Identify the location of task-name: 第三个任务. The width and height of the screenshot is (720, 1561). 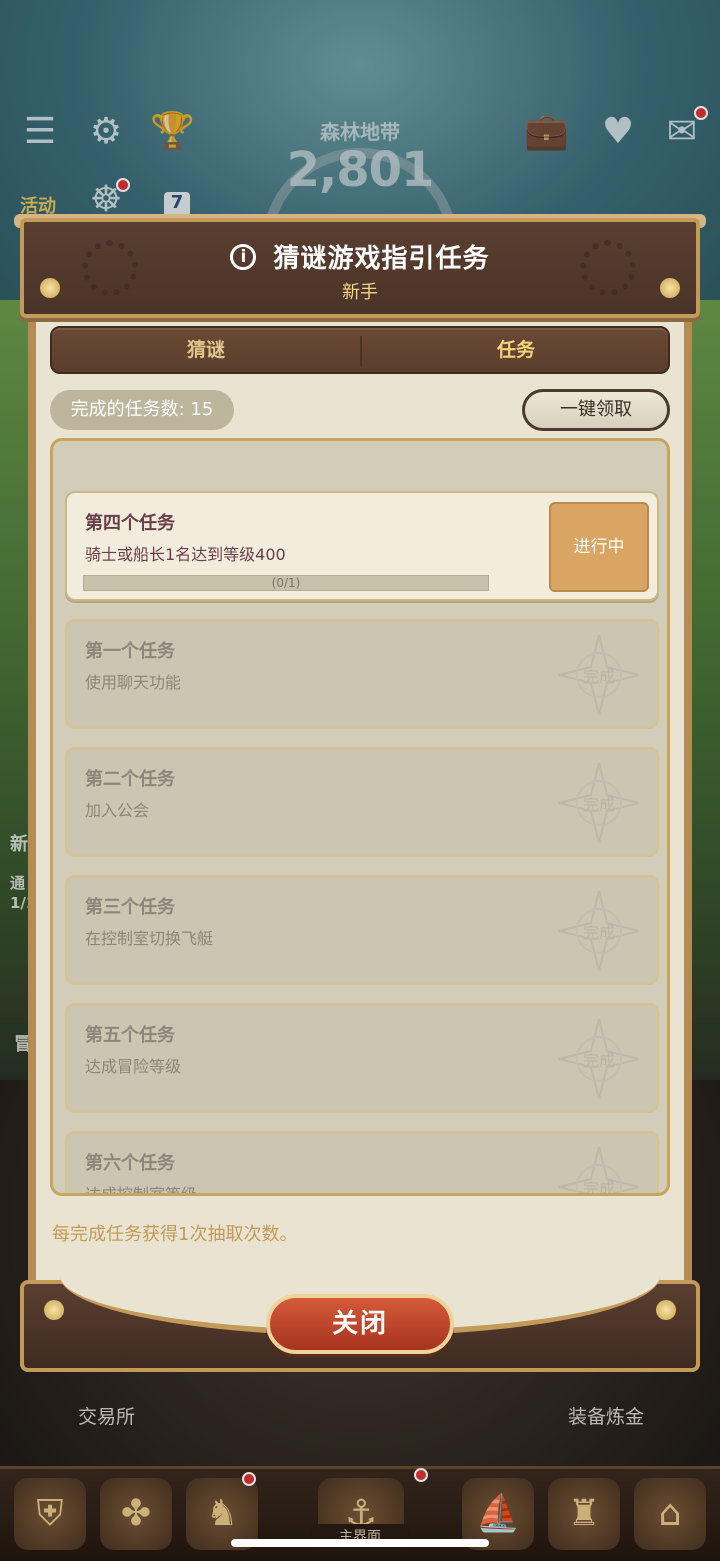
(130, 907).